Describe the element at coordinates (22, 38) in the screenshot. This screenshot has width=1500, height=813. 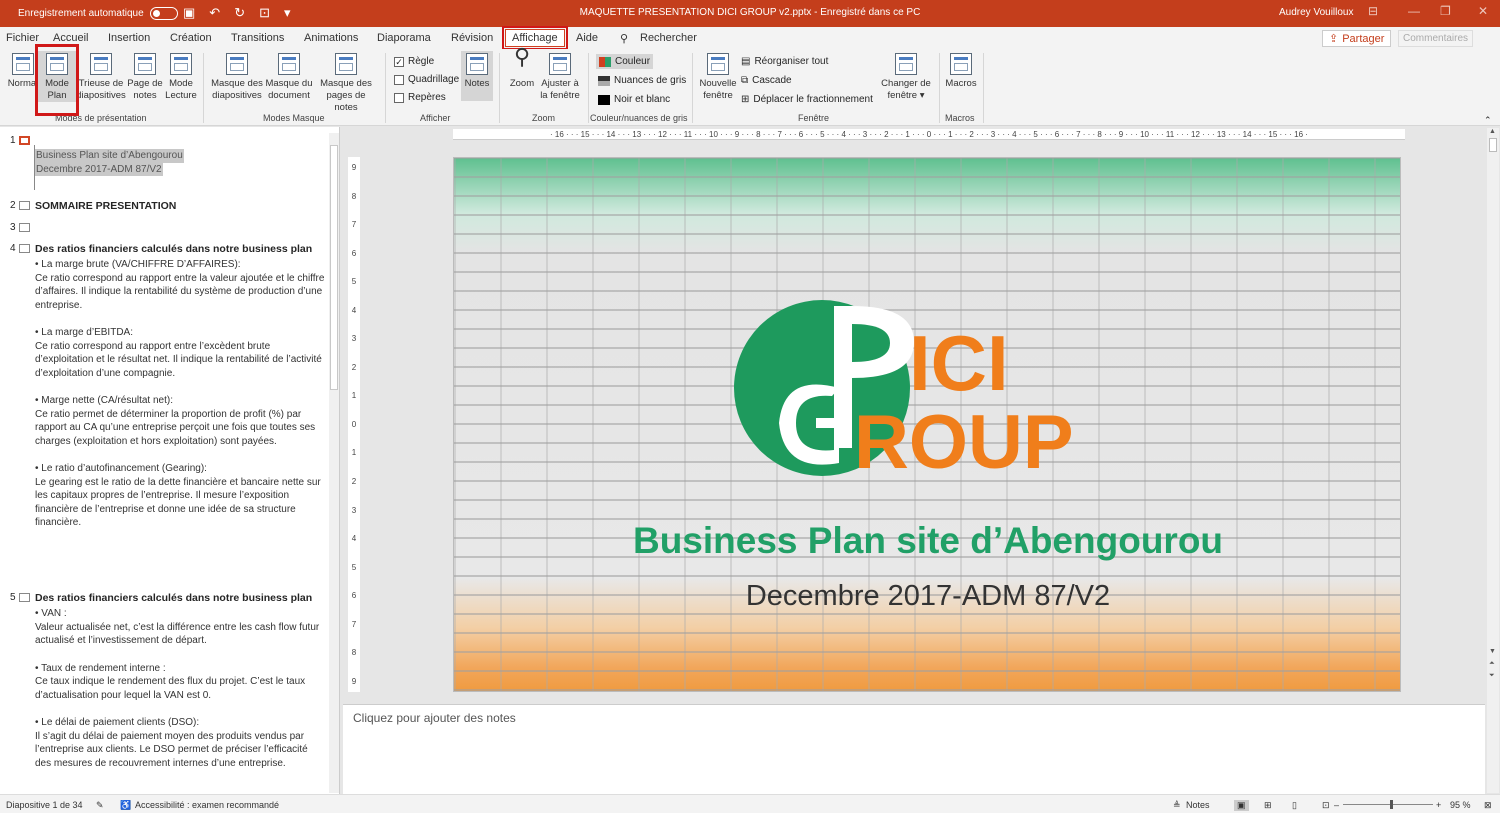
I see `tab-fichier: Fichier` at that location.